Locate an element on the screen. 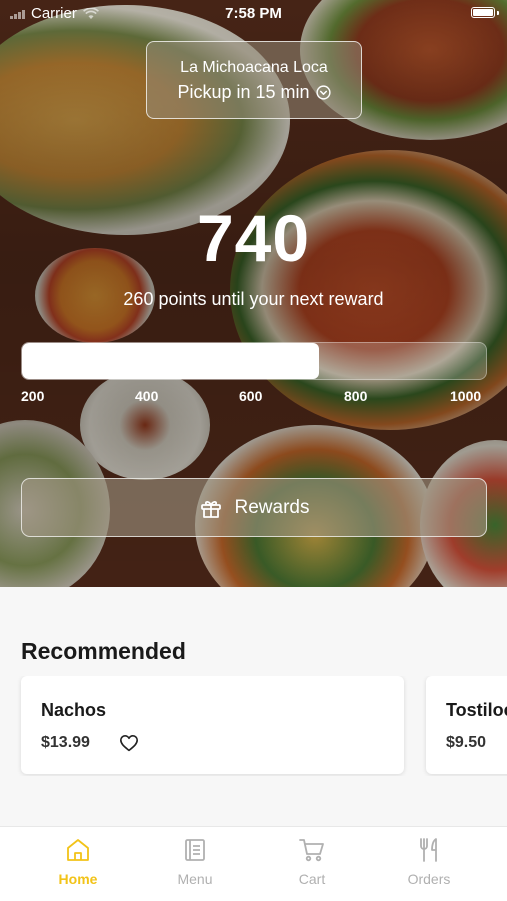 The width and height of the screenshot is (507, 901). progress-tick: 600 is located at coordinates (251, 396).